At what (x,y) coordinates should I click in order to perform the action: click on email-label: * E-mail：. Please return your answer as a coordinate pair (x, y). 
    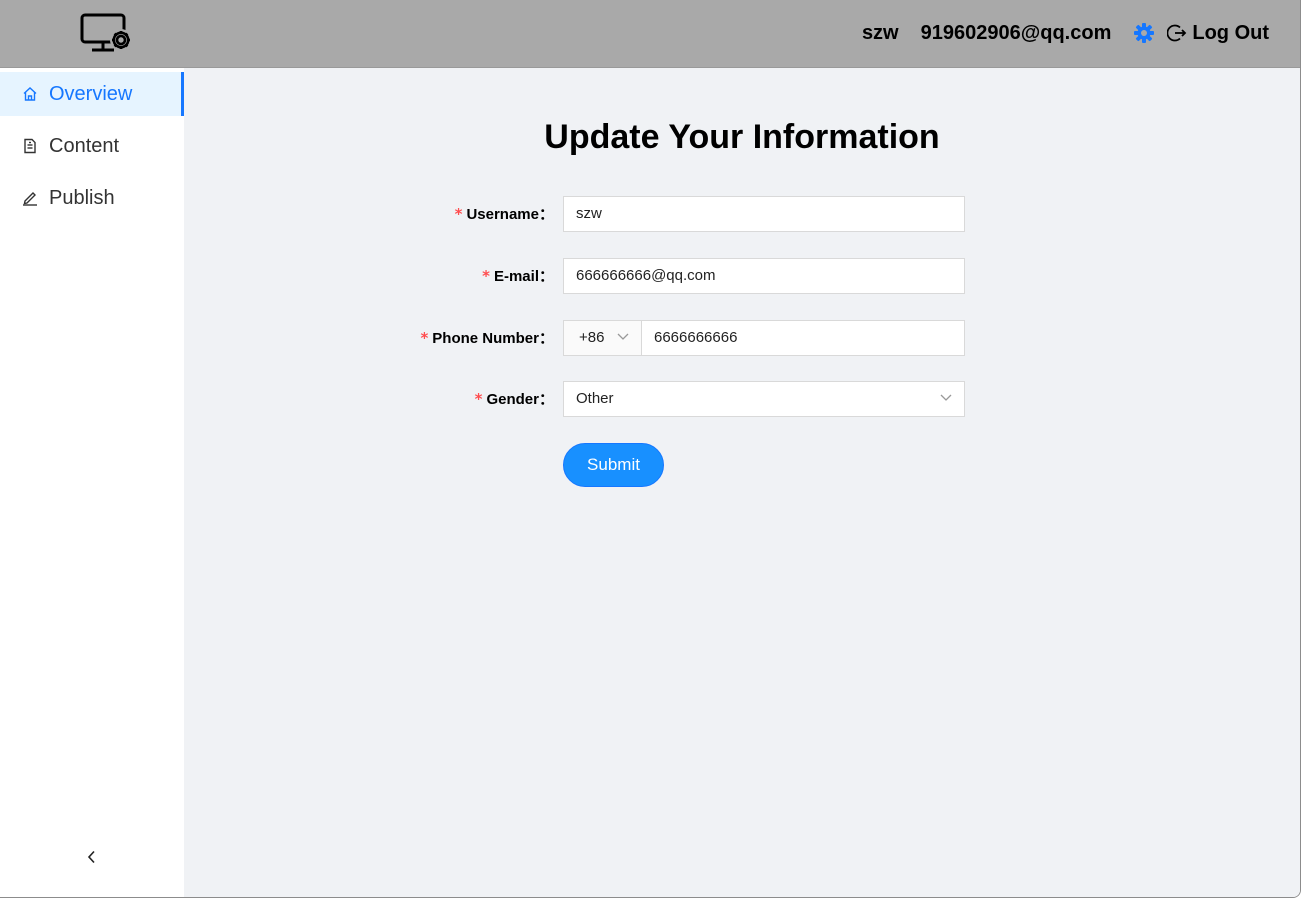
    Looking at the image, I should click on (518, 276).